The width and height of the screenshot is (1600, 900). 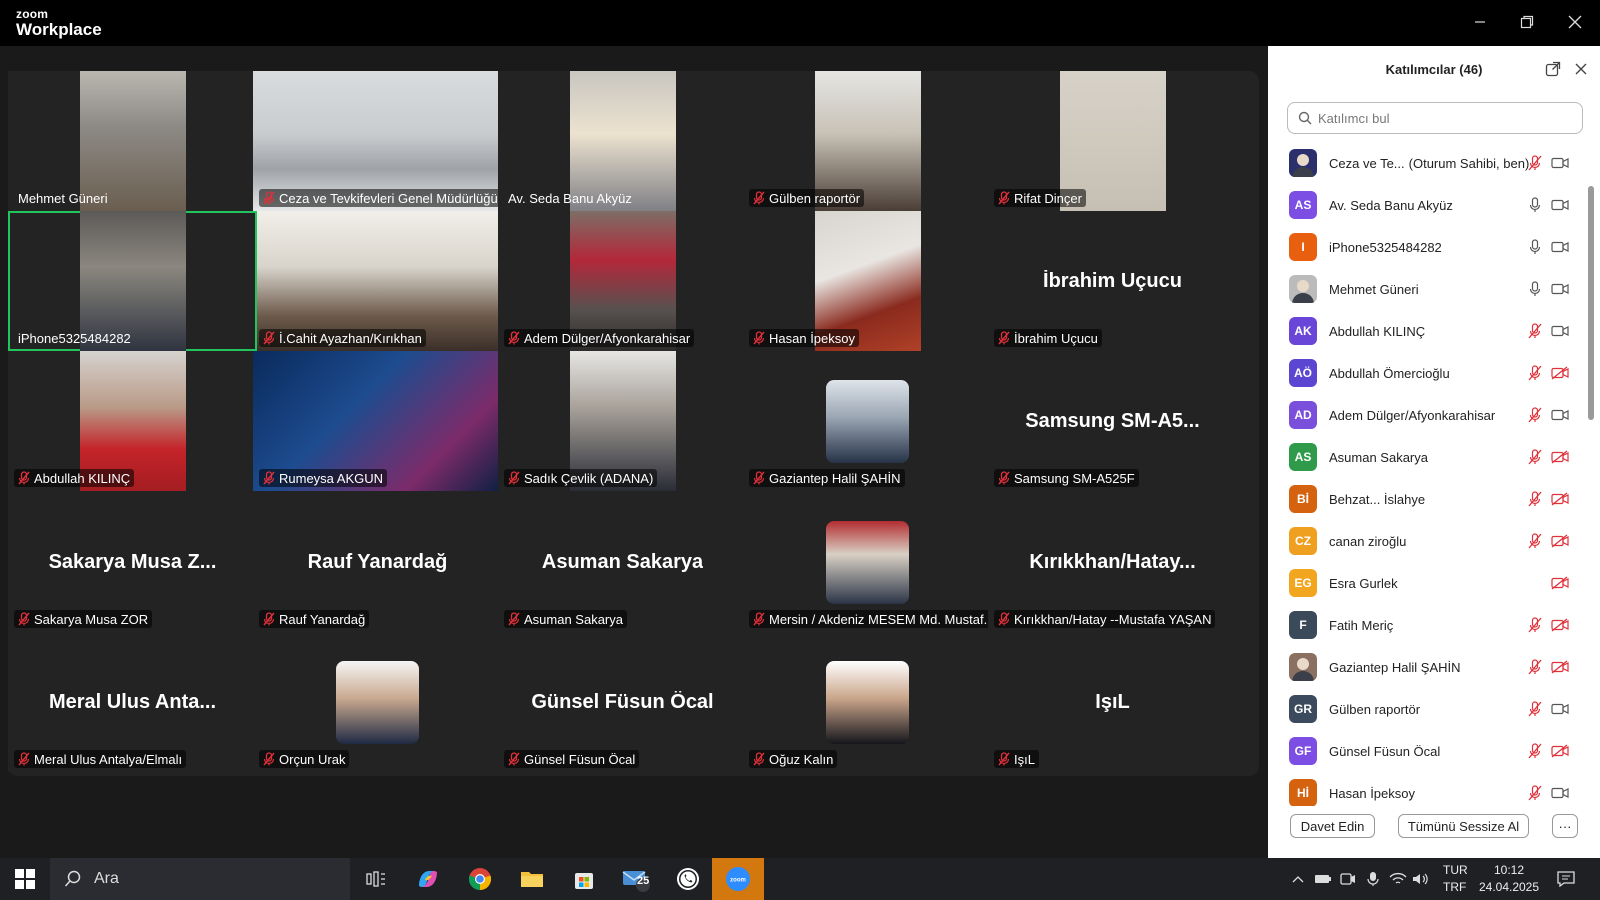 I want to click on participant-tile: Hasan İpeksoy, so click(x=867, y=281).